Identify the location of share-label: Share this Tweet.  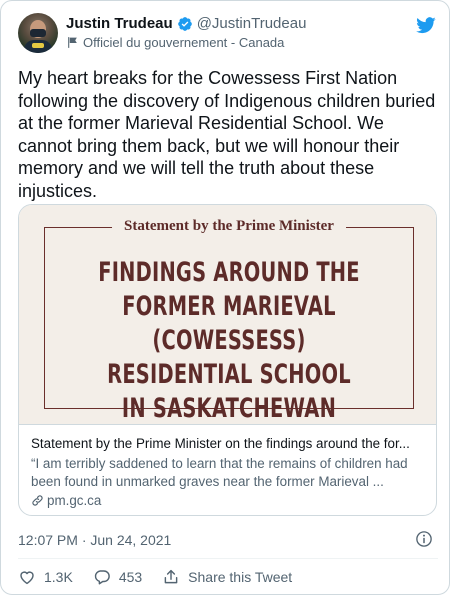
(240, 577).